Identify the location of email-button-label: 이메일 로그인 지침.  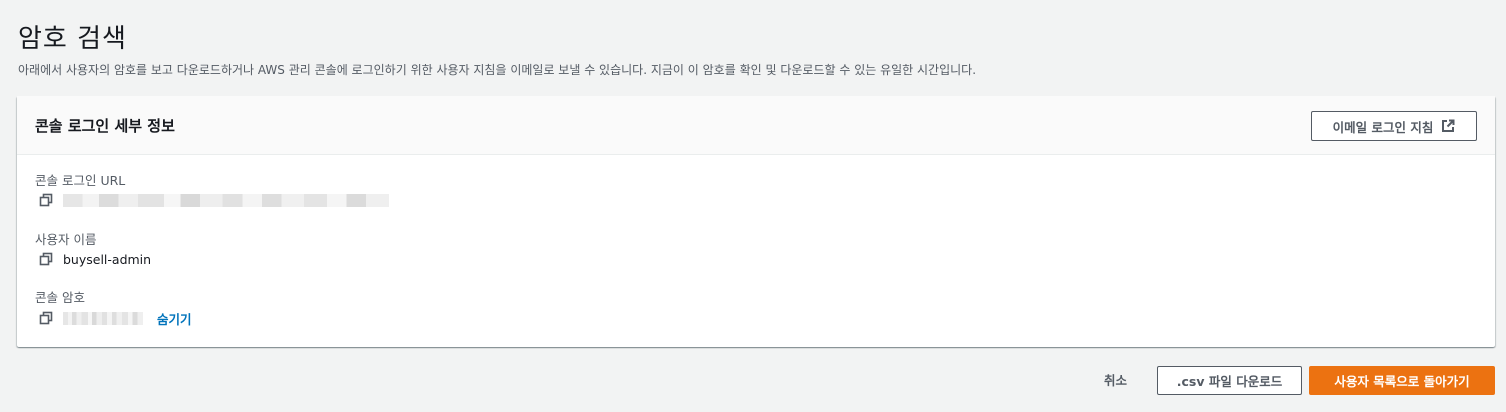
(1383, 127).